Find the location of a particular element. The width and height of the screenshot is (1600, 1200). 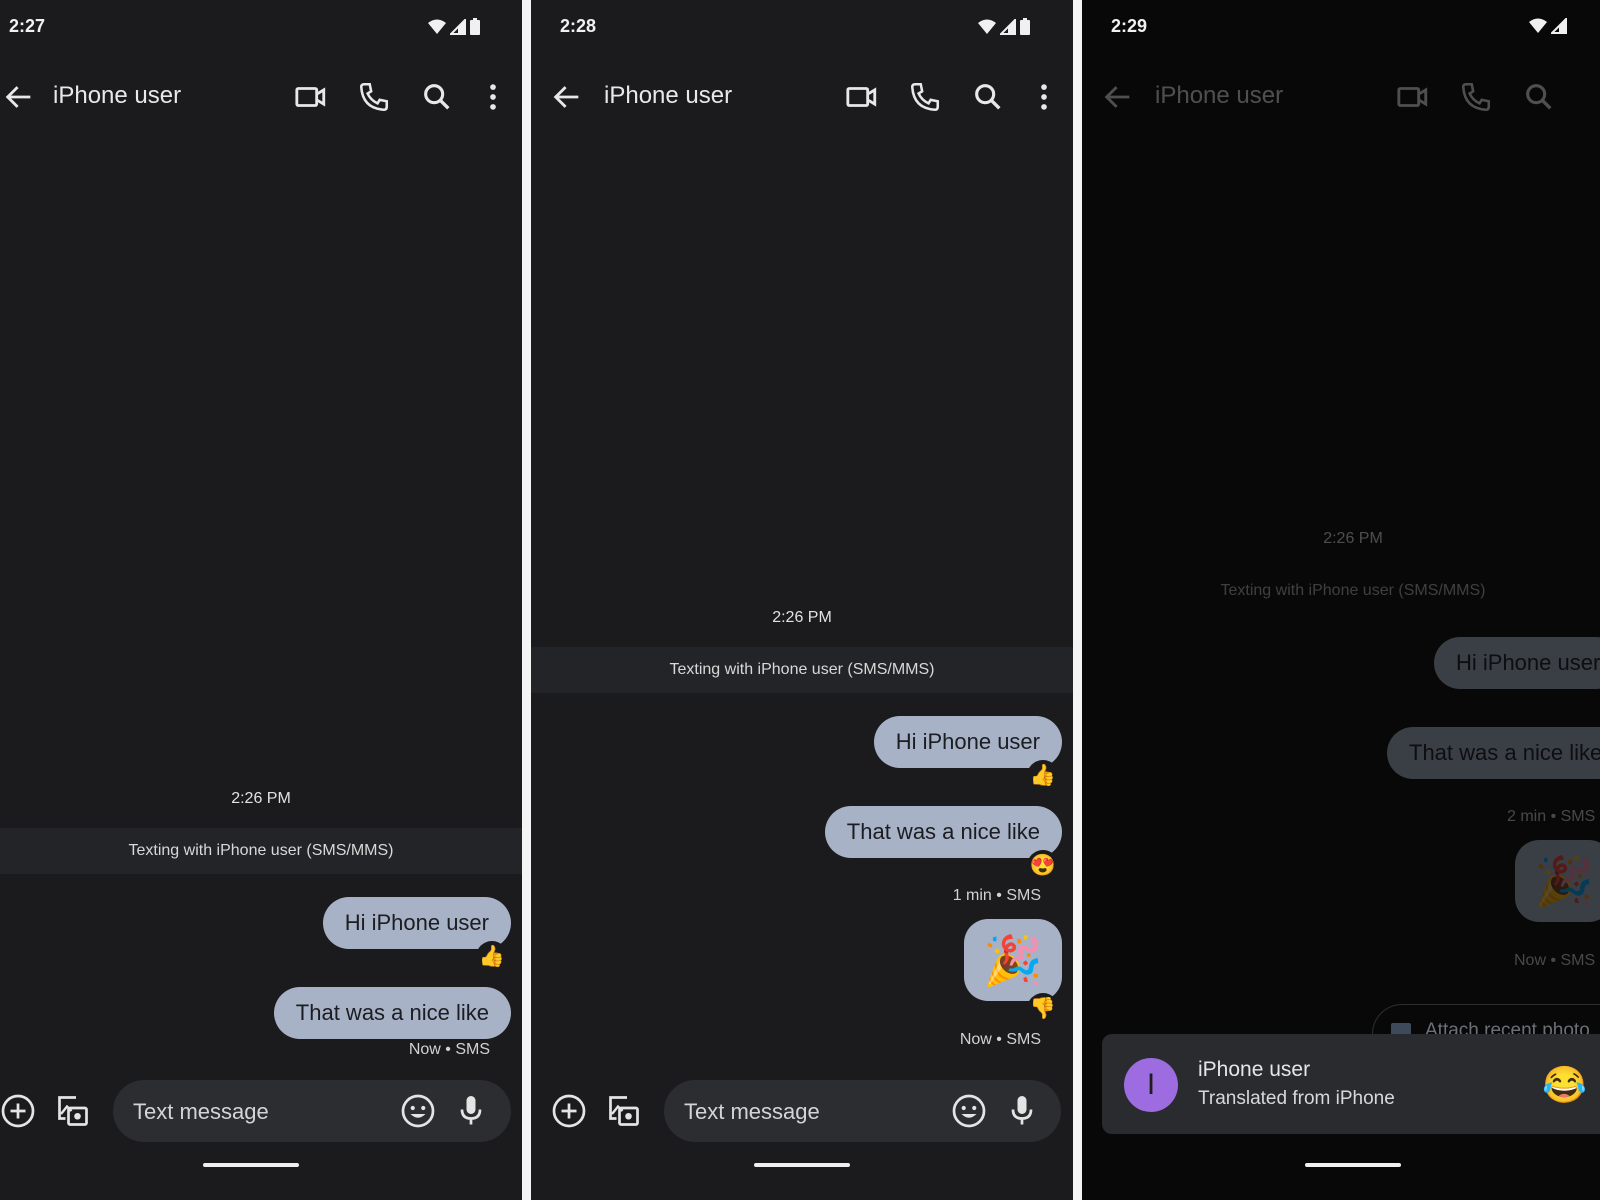

status-time: 2:28 is located at coordinates (578, 26).